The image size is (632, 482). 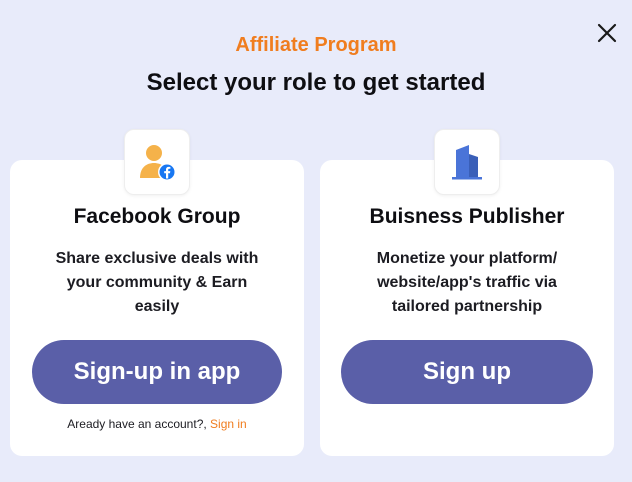 I want to click on facebook-group-title: Facebook Group, so click(x=157, y=216).